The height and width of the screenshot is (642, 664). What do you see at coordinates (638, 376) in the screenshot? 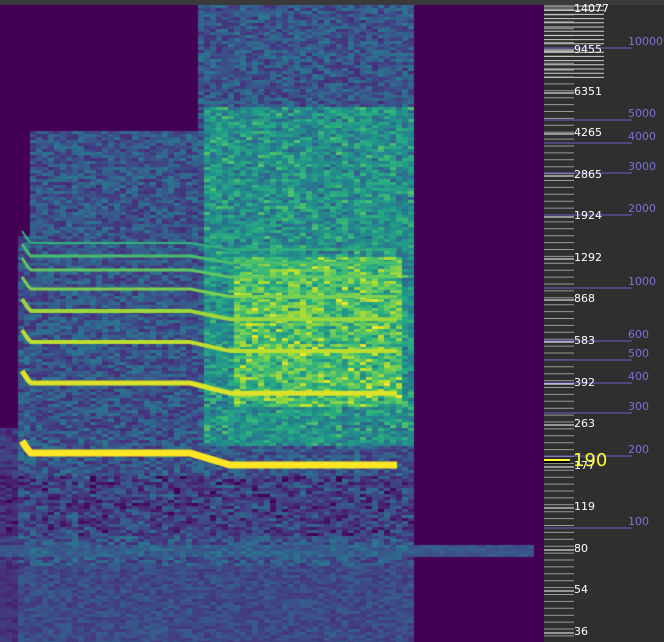
I see `freq-label-400: 400` at bounding box center [638, 376].